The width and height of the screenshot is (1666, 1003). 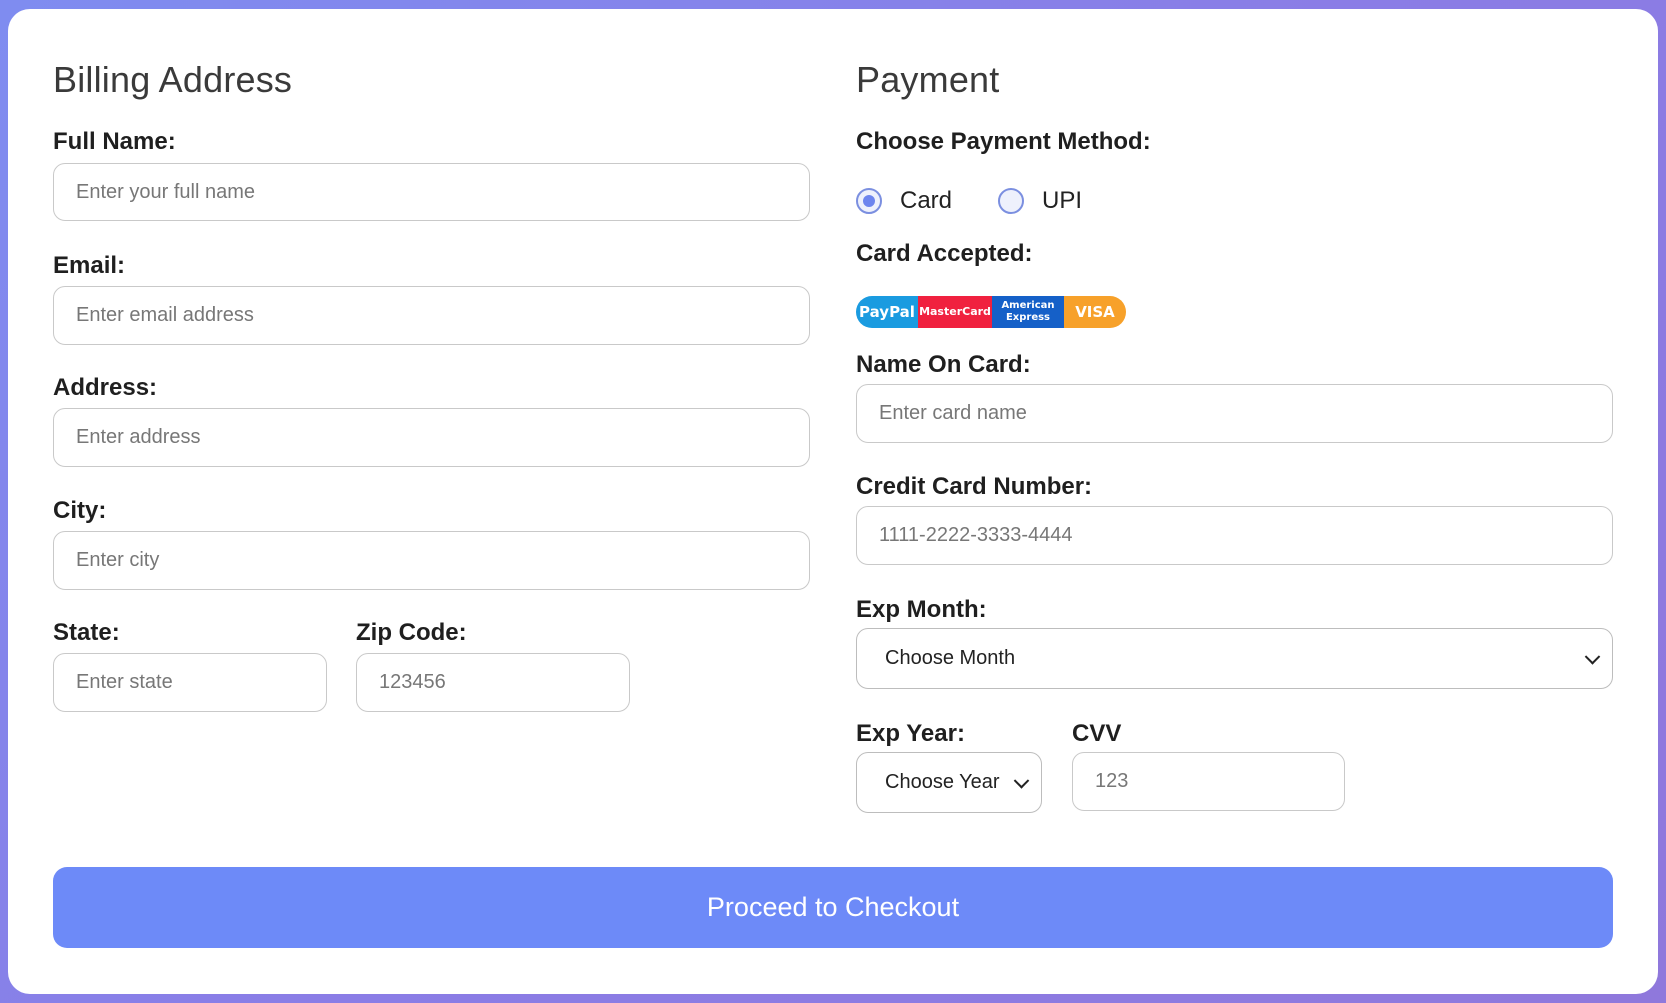 What do you see at coordinates (926, 201) in the screenshot?
I see `card-radio-label: Card` at bounding box center [926, 201].